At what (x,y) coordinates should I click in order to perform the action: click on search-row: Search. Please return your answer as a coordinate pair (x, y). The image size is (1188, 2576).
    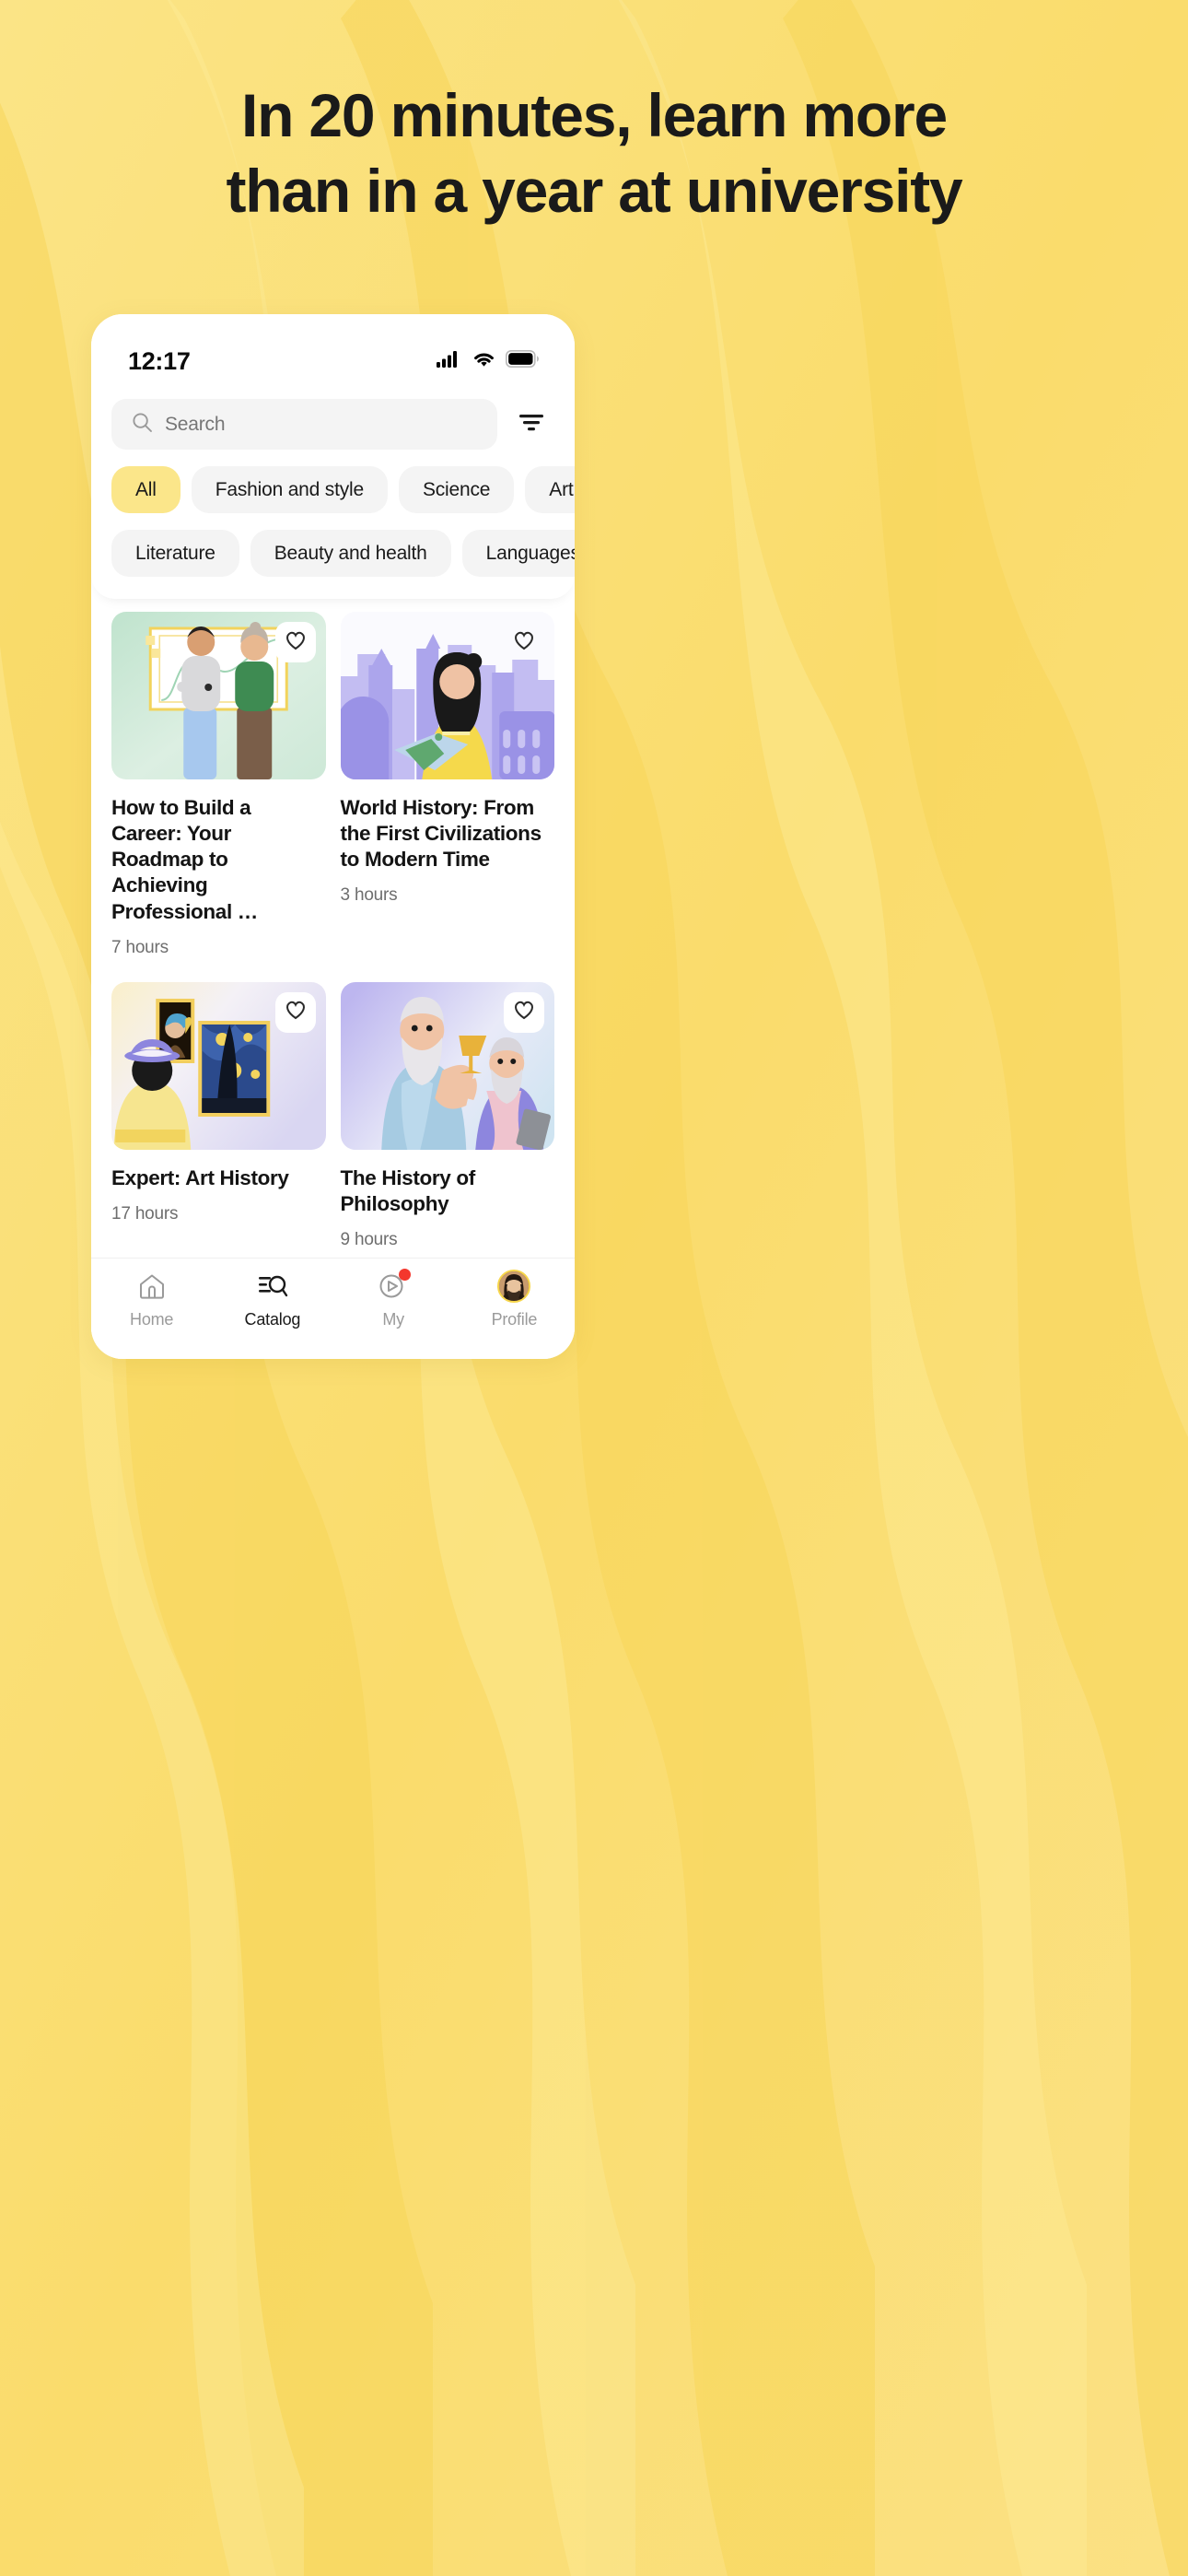
    Looking at the image, I should click on (333, 424).